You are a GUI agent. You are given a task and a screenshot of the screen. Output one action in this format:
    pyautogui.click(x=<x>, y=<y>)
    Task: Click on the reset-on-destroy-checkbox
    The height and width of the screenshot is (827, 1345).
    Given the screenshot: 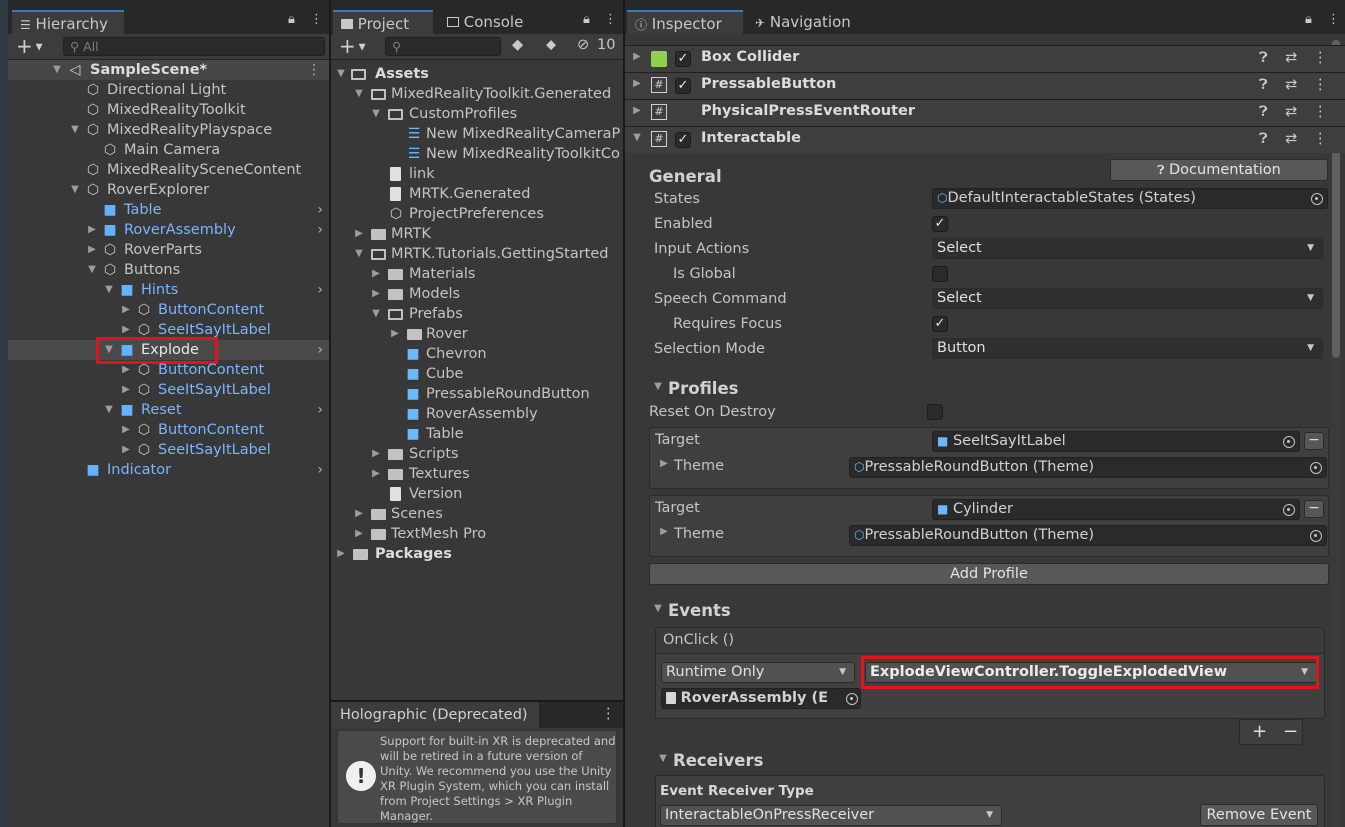 What is the action you would take?
    pyautogui.click(x=935, y=412)
    